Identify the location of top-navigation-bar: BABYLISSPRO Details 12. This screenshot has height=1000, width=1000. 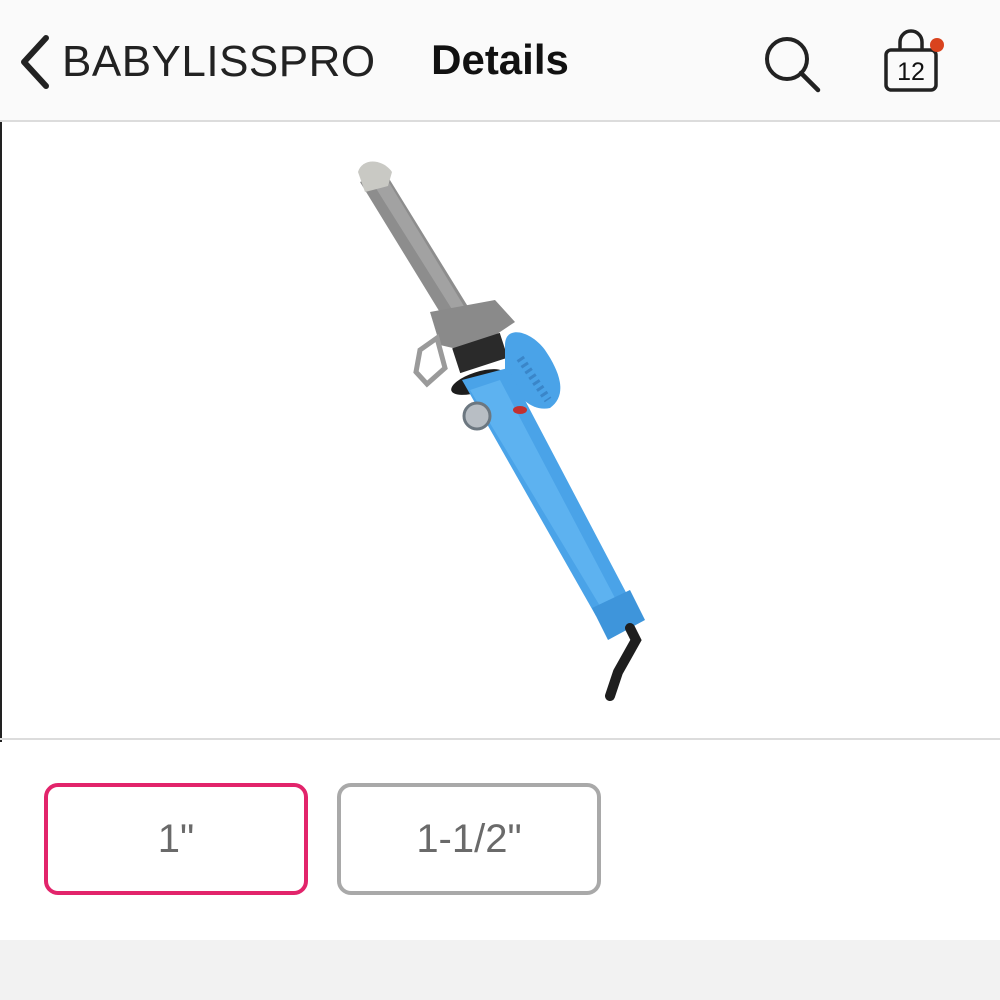
(500, 61).